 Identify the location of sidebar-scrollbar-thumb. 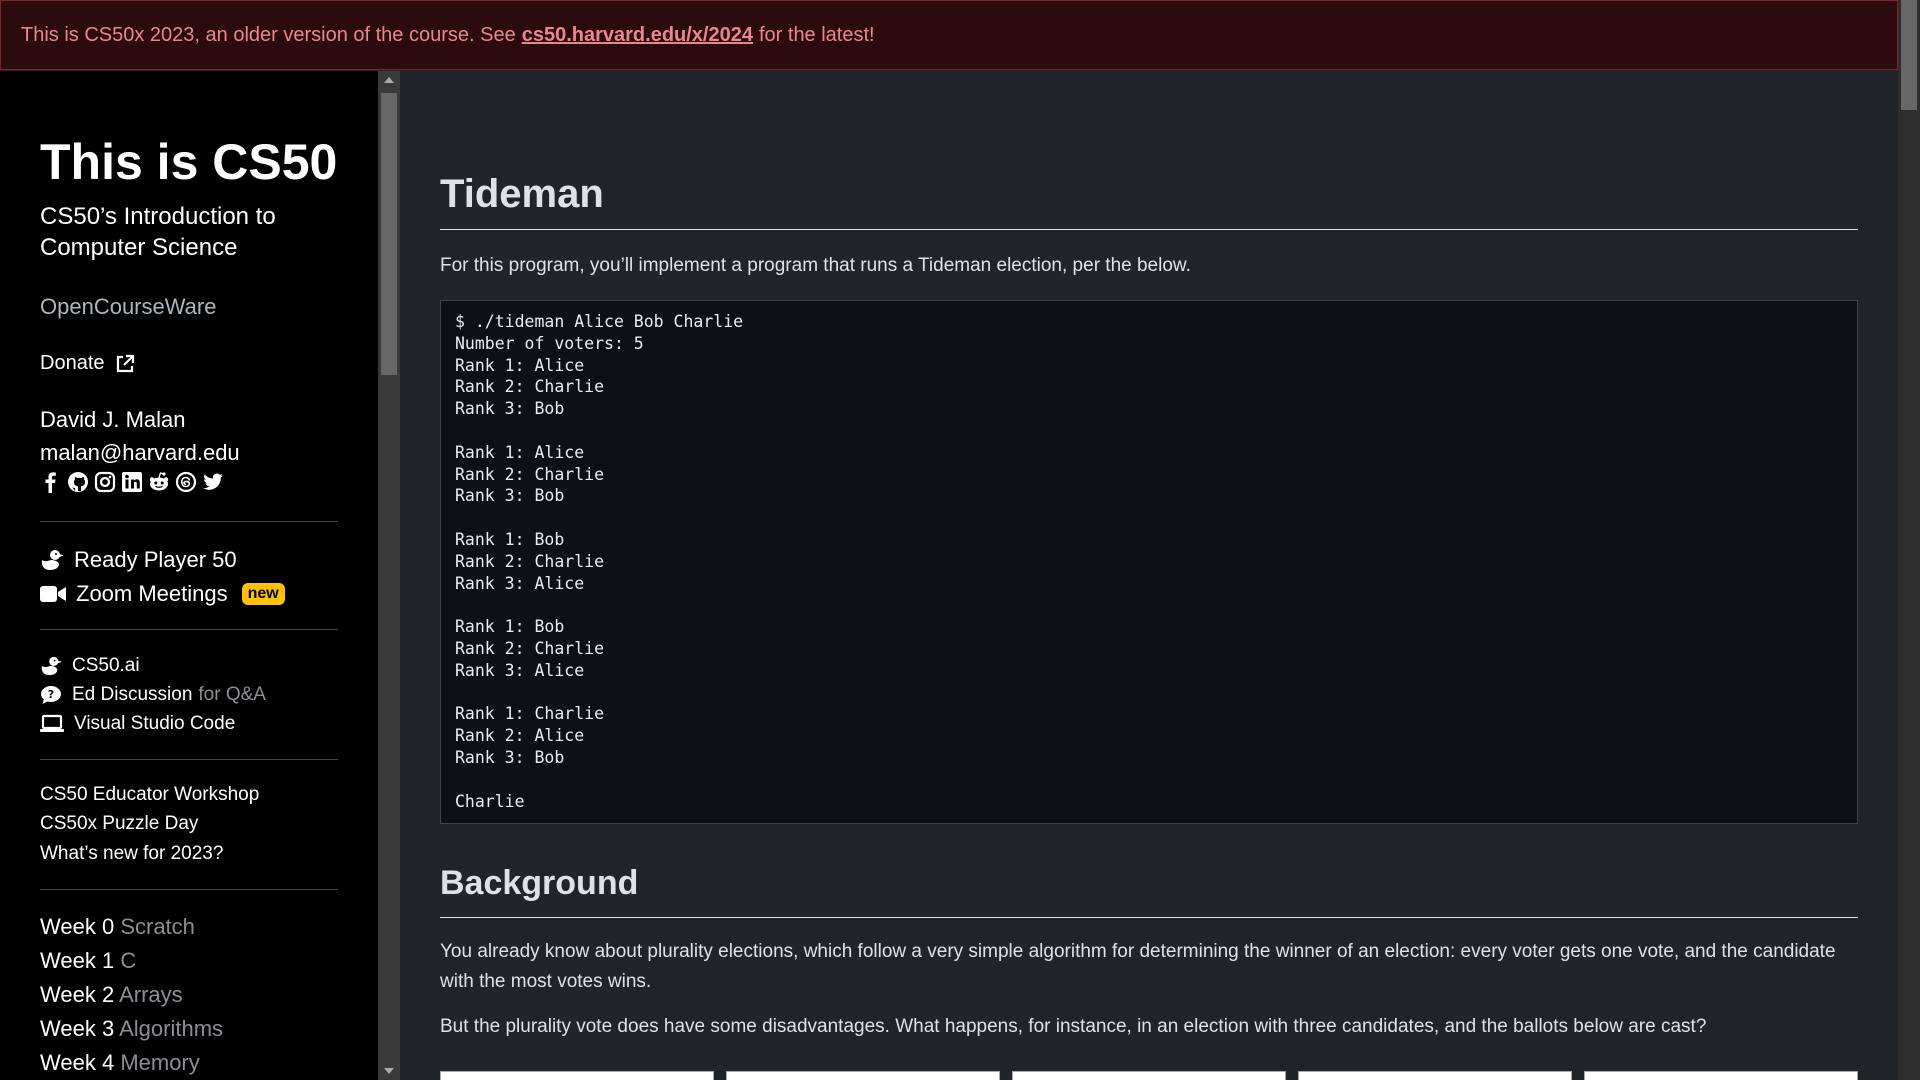
(389, 234).